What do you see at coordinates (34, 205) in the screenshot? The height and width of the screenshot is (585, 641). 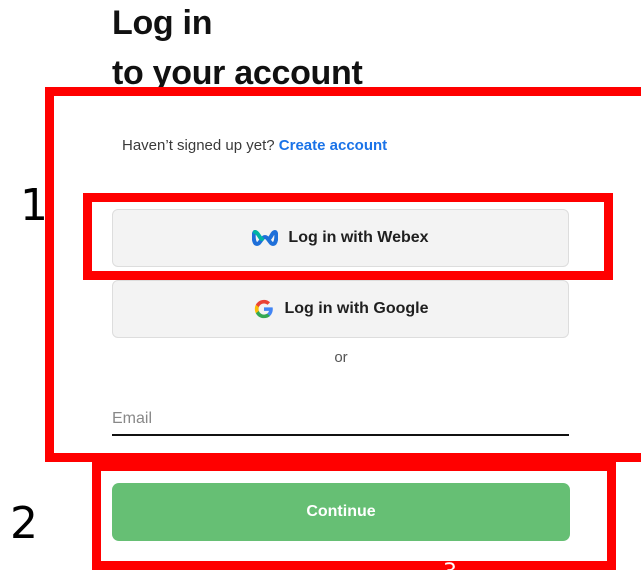 I see `annotation-number-1: 1` at bounding box center [34, 205].